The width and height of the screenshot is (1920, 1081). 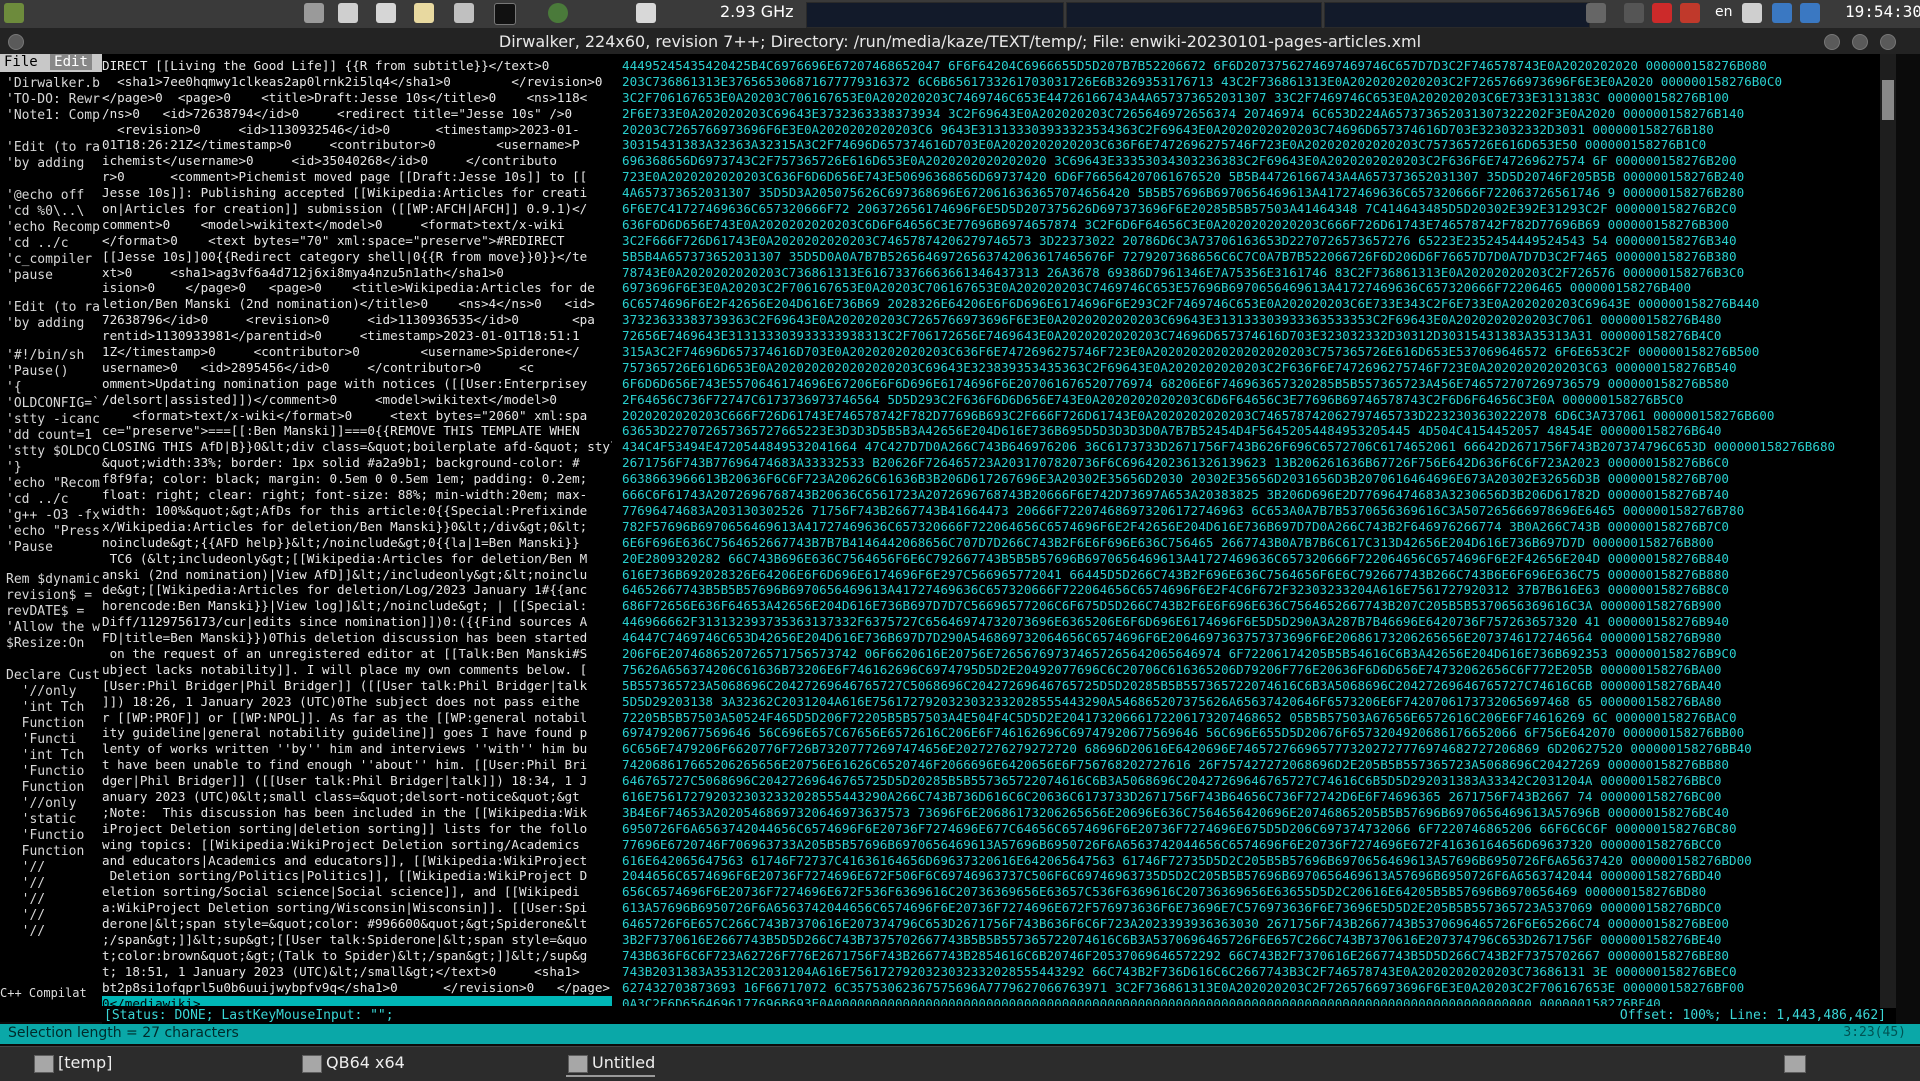 What do you see at coordinates (54, 675) in the screenshot?
I see `code-line: Declare Cust` at bounding box center [54, 675].